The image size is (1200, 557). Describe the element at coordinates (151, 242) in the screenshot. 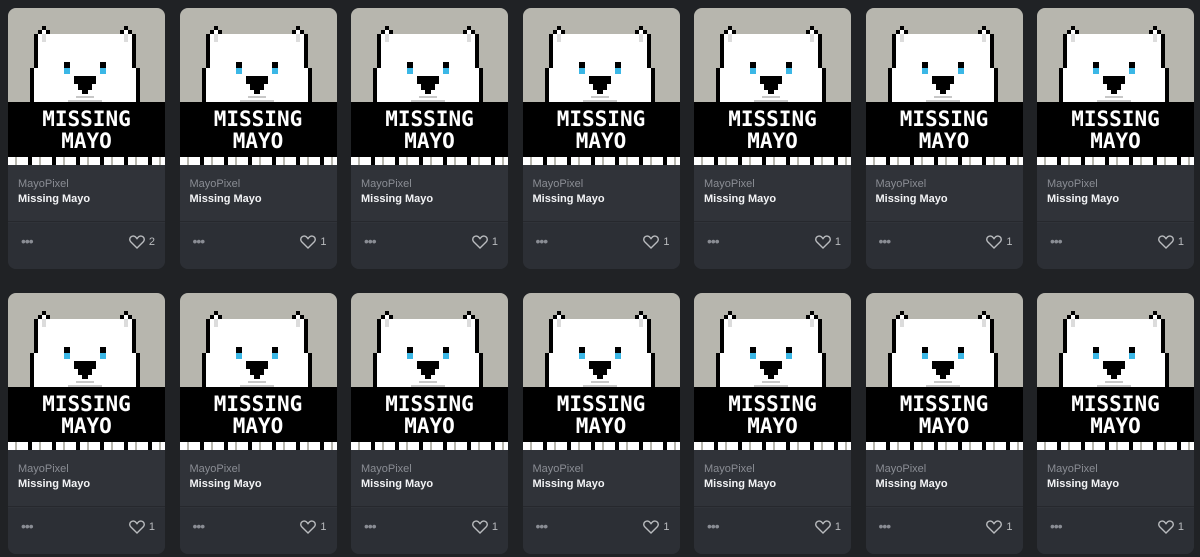

I see `like-count: 2` at that location.